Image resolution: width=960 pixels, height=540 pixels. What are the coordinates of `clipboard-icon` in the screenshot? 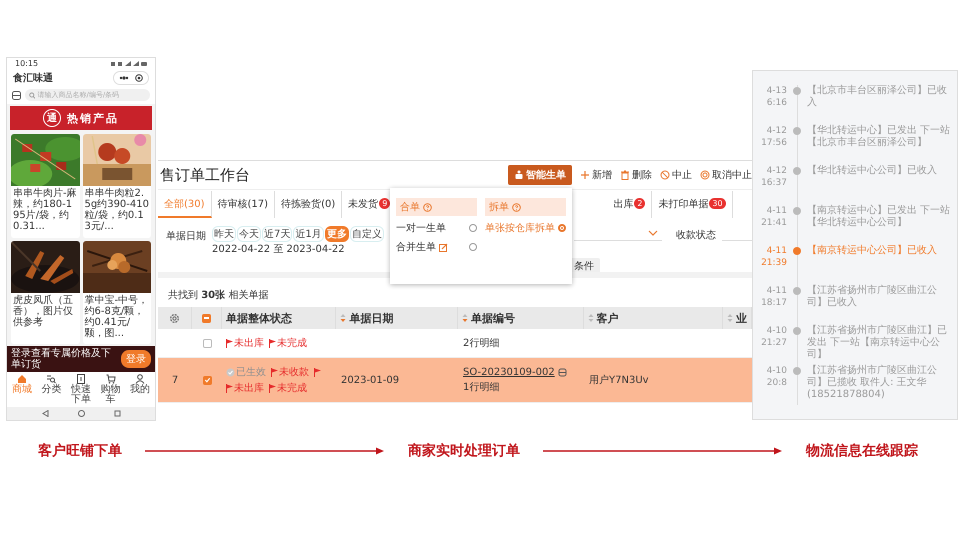 It's located at (81, 379).